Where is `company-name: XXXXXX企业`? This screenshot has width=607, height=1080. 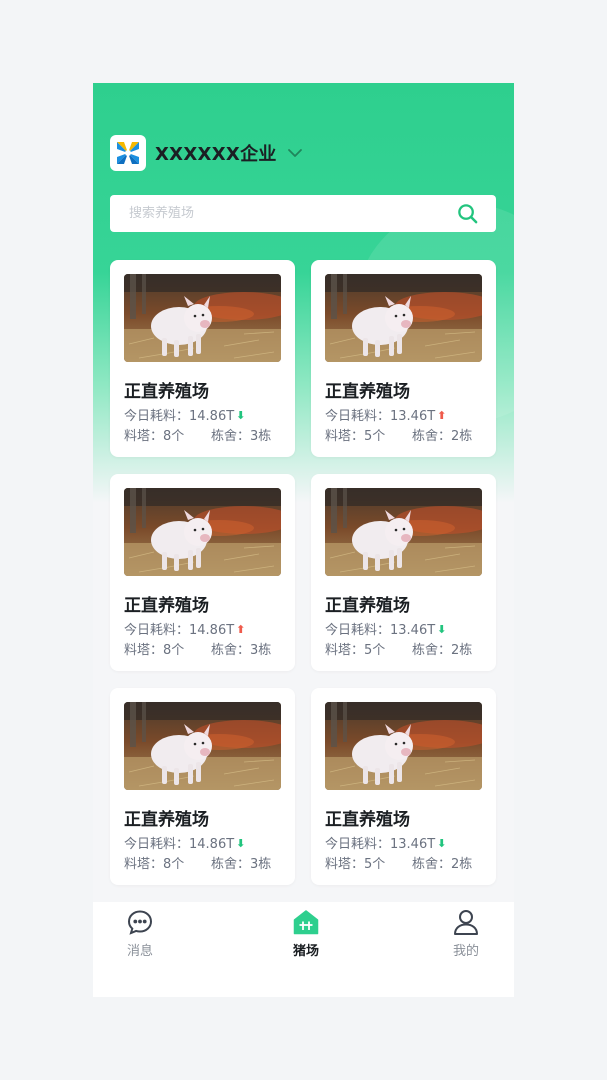 company-name: XXXXXX企业 is located at coordinates (216, 153).